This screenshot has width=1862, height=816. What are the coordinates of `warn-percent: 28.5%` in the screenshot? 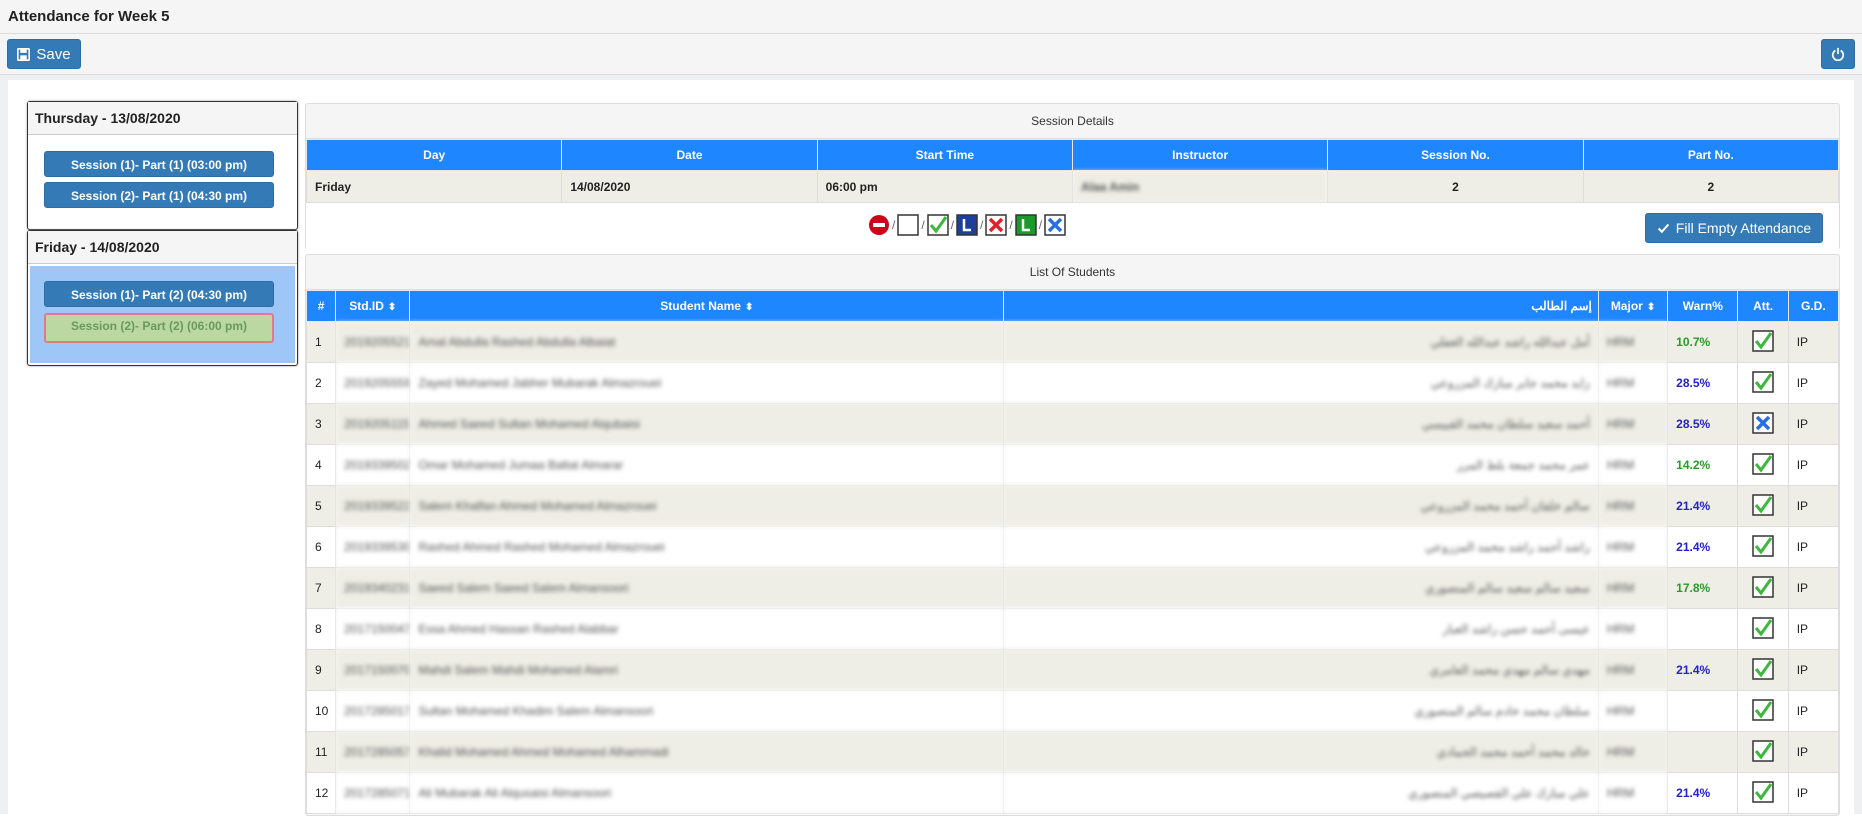 It's located at (1703, 424).